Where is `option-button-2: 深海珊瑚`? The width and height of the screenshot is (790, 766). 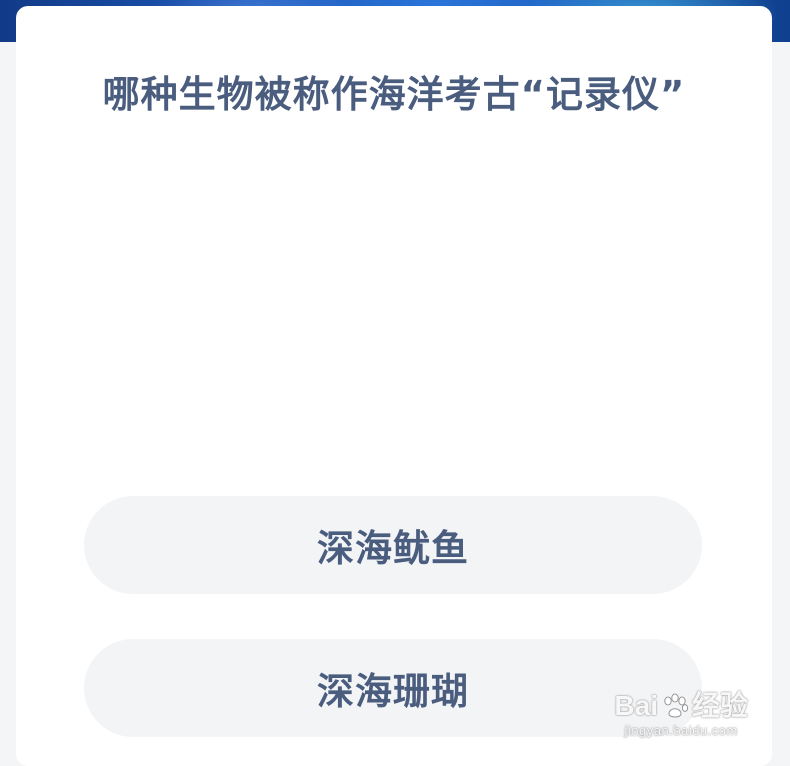
option-button-2: 深海珊瑚 is located at coordinates (393, 688).